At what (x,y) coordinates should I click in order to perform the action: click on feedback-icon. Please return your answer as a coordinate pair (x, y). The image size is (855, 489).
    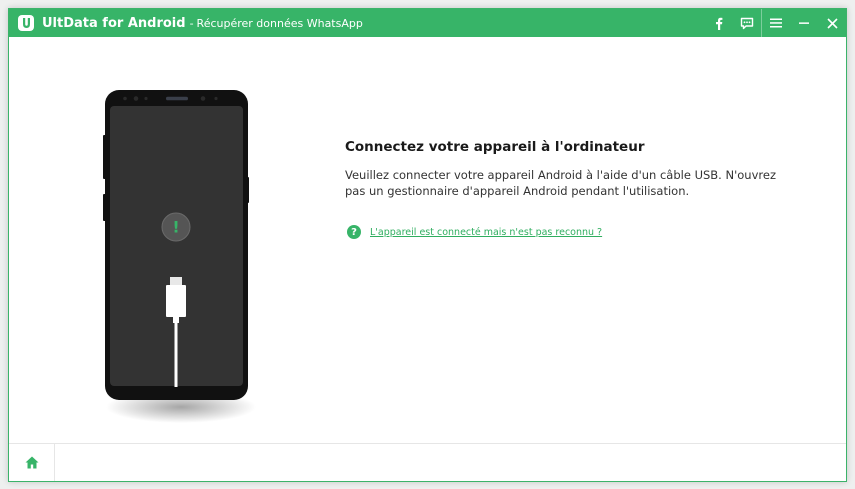
    Looking at the image, I should click on (747, 23).